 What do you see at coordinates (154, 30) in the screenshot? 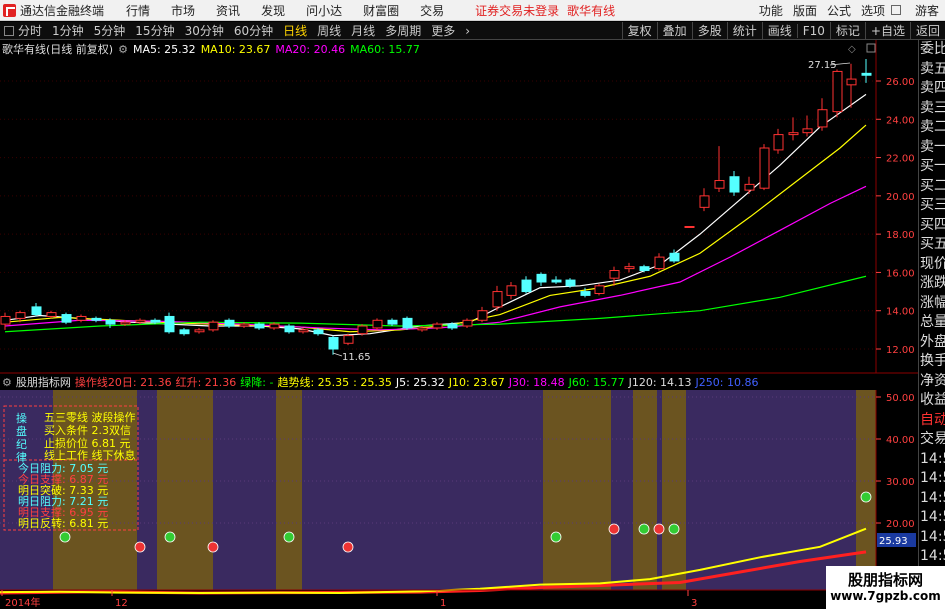
I see `tab-15min: 15分钟` at bounding box center [154, 30].